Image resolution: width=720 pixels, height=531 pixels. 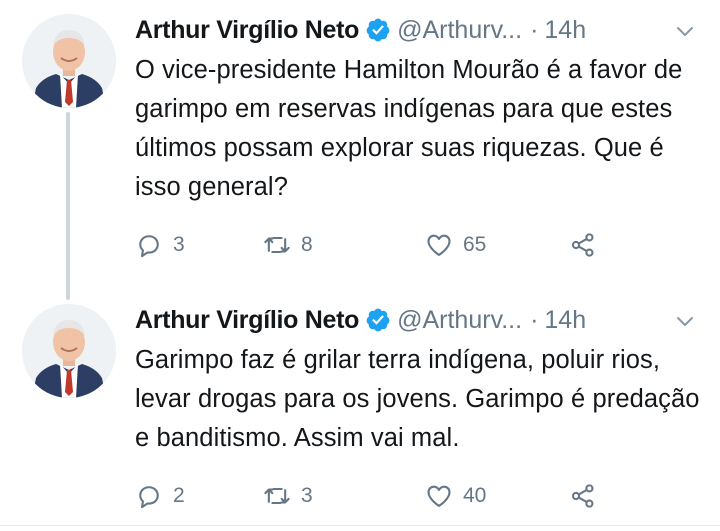 What do you see at coordinates (420, 245) in the screenshot?
I see `tweet-actions: 3 8 65` at bounding box center [420, 245].